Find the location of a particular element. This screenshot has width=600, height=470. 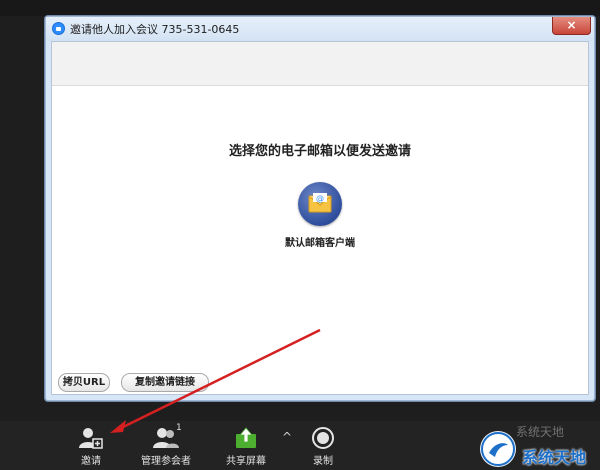

share-screen-label: 共享屏幕 is located at coordinates (246, 461).